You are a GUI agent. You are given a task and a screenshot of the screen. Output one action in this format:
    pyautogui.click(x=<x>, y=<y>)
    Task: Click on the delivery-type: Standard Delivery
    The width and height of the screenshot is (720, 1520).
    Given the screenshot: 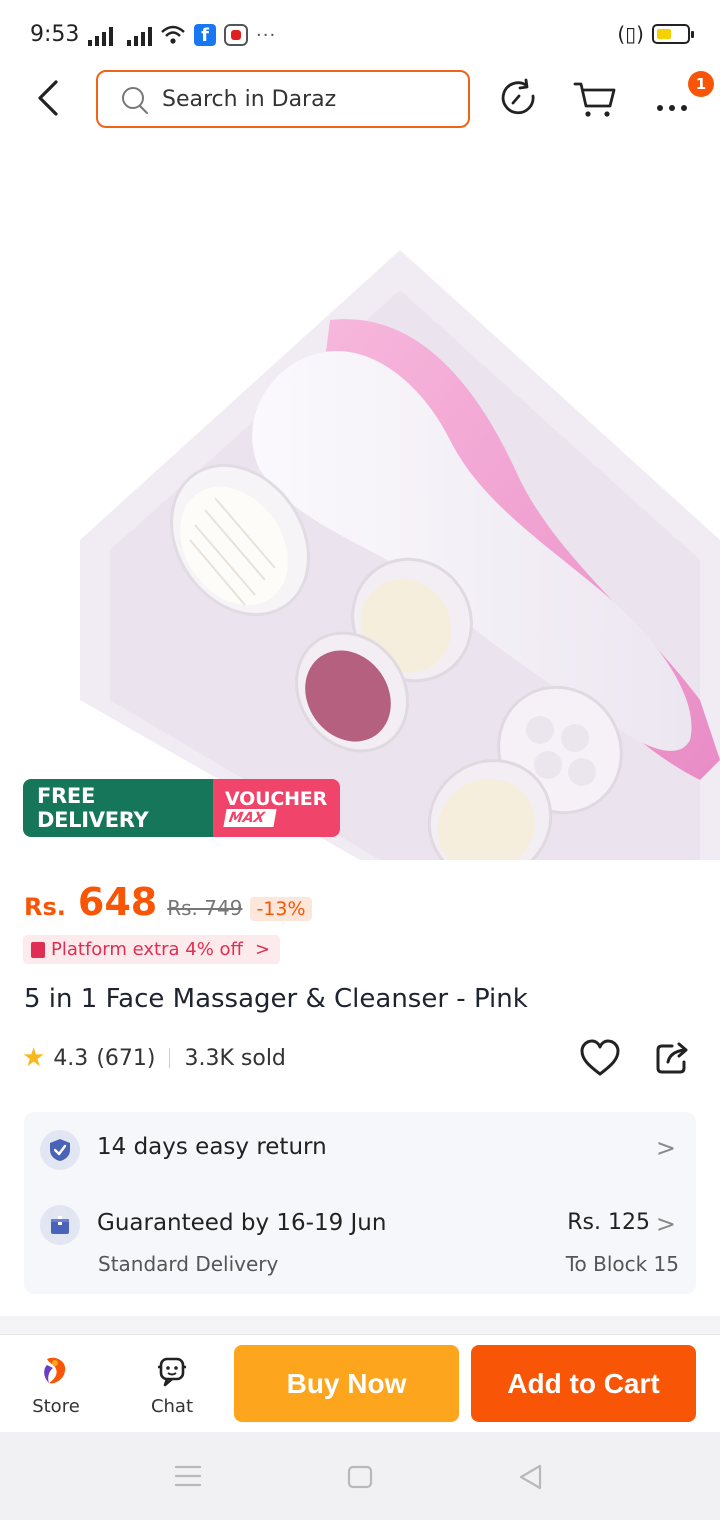 What is the action you would take?
    pyautogui.click(x=188, y=1264)
    